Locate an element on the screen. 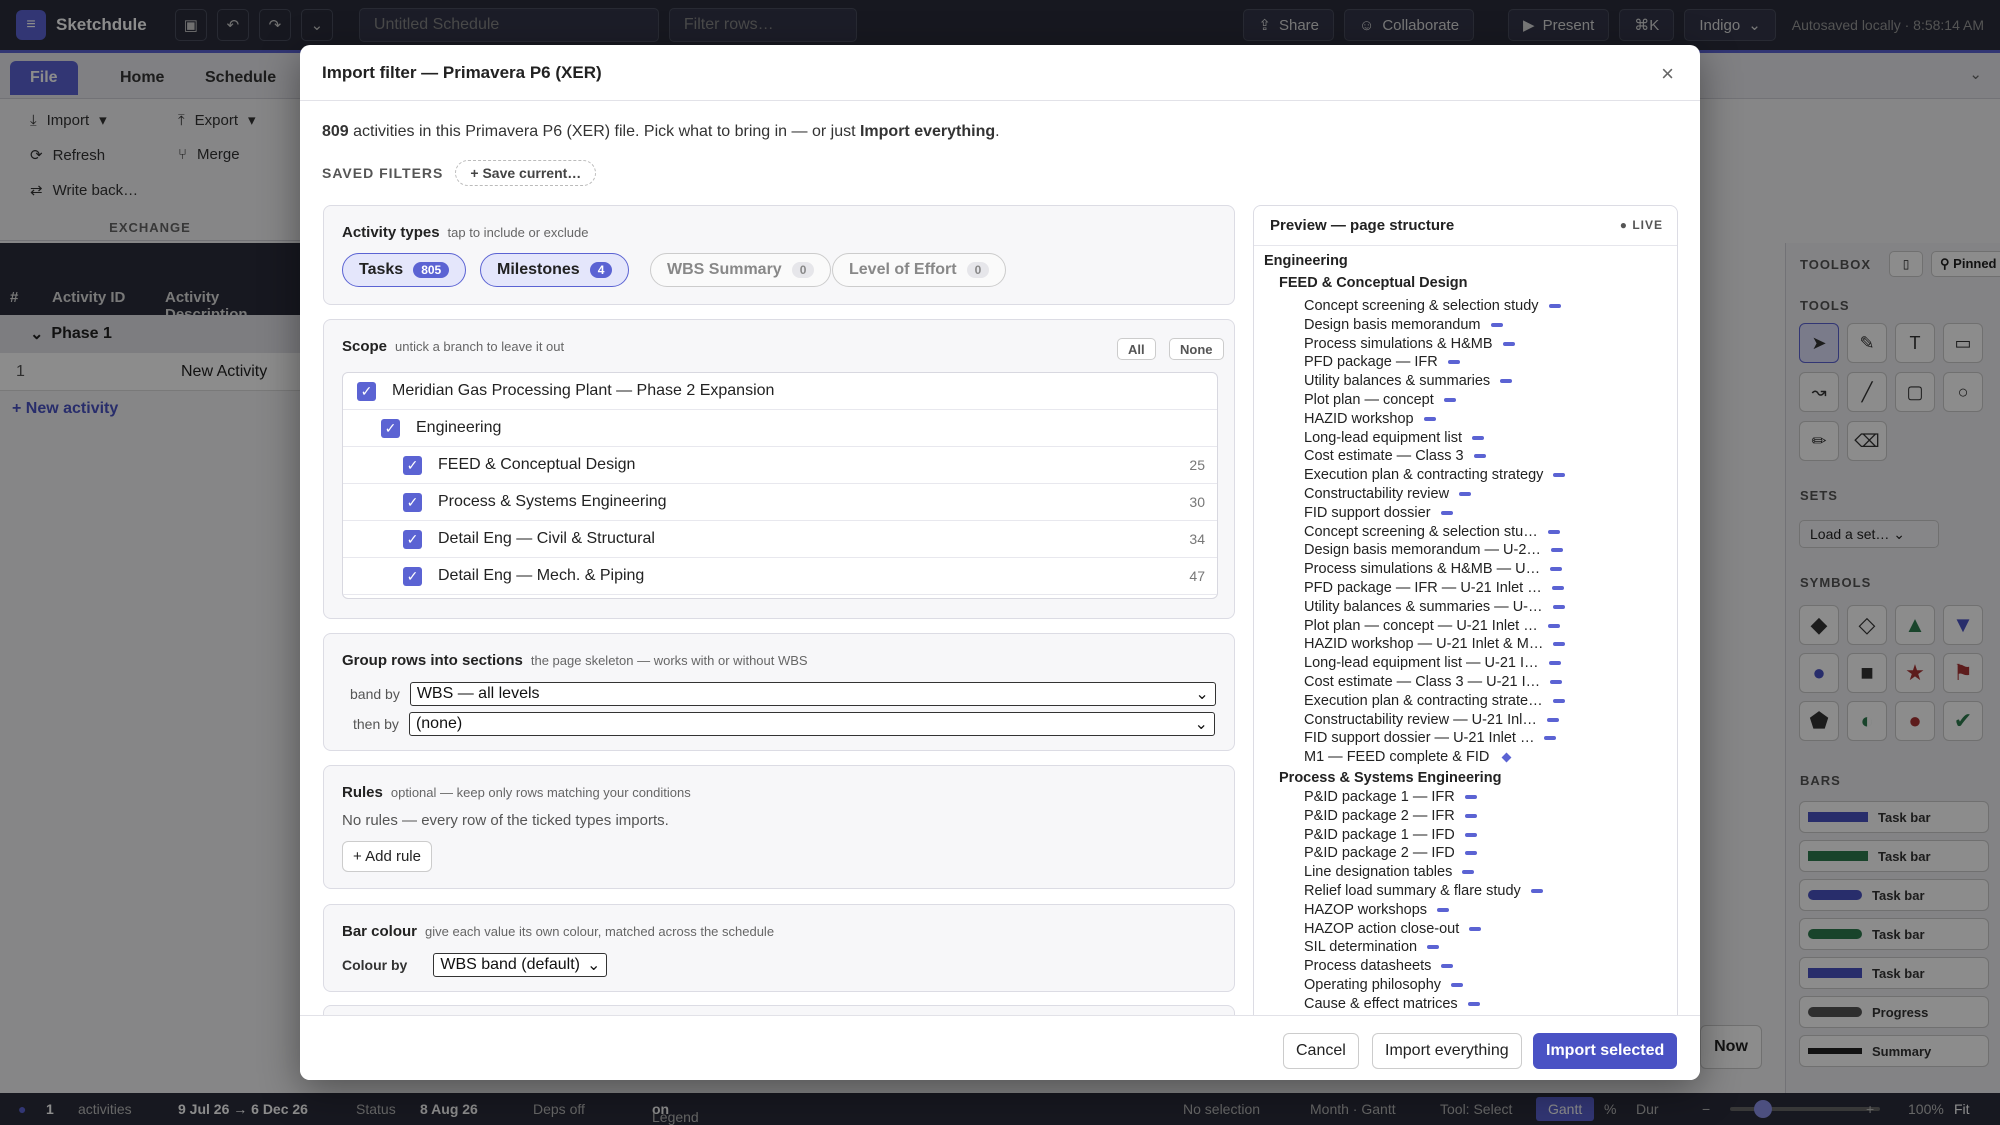 The height and width of the screenshot is (1125, 2000). cancel-button: Cancel is located at coordinates (1321, 1051).